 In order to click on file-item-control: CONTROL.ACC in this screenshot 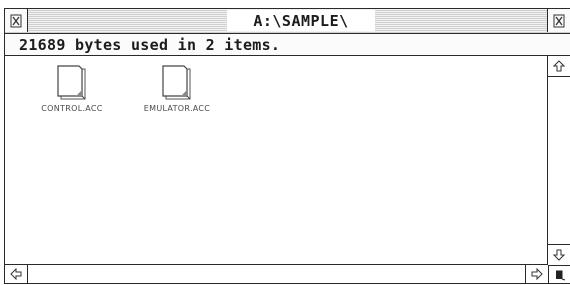, I will do `click(72, 96)`.